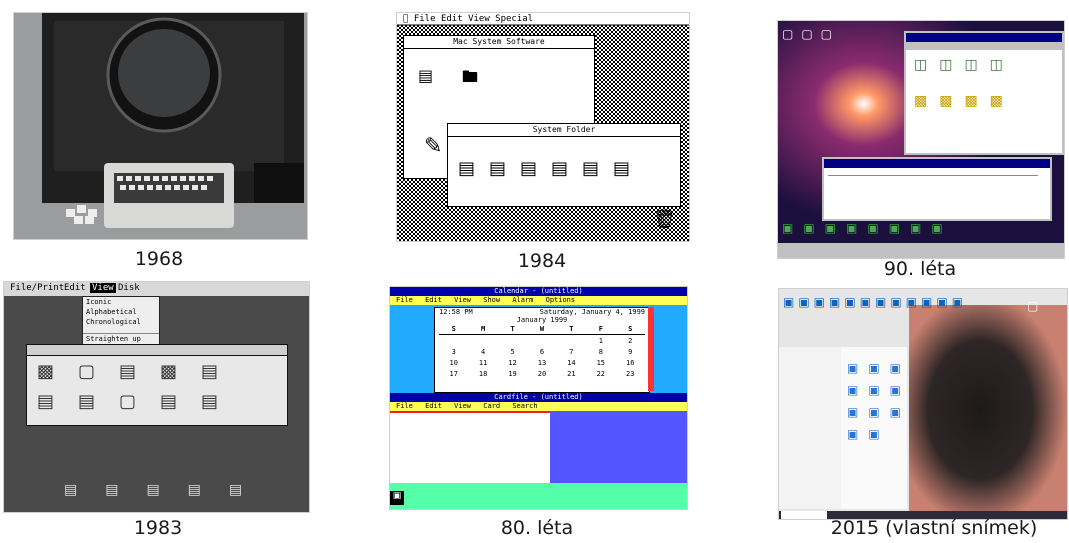 The height and width of the screenshot is (543, 1069). Describe the element at coordinates (651, 349) in the screenshot. I see `scrollbar` at that location.